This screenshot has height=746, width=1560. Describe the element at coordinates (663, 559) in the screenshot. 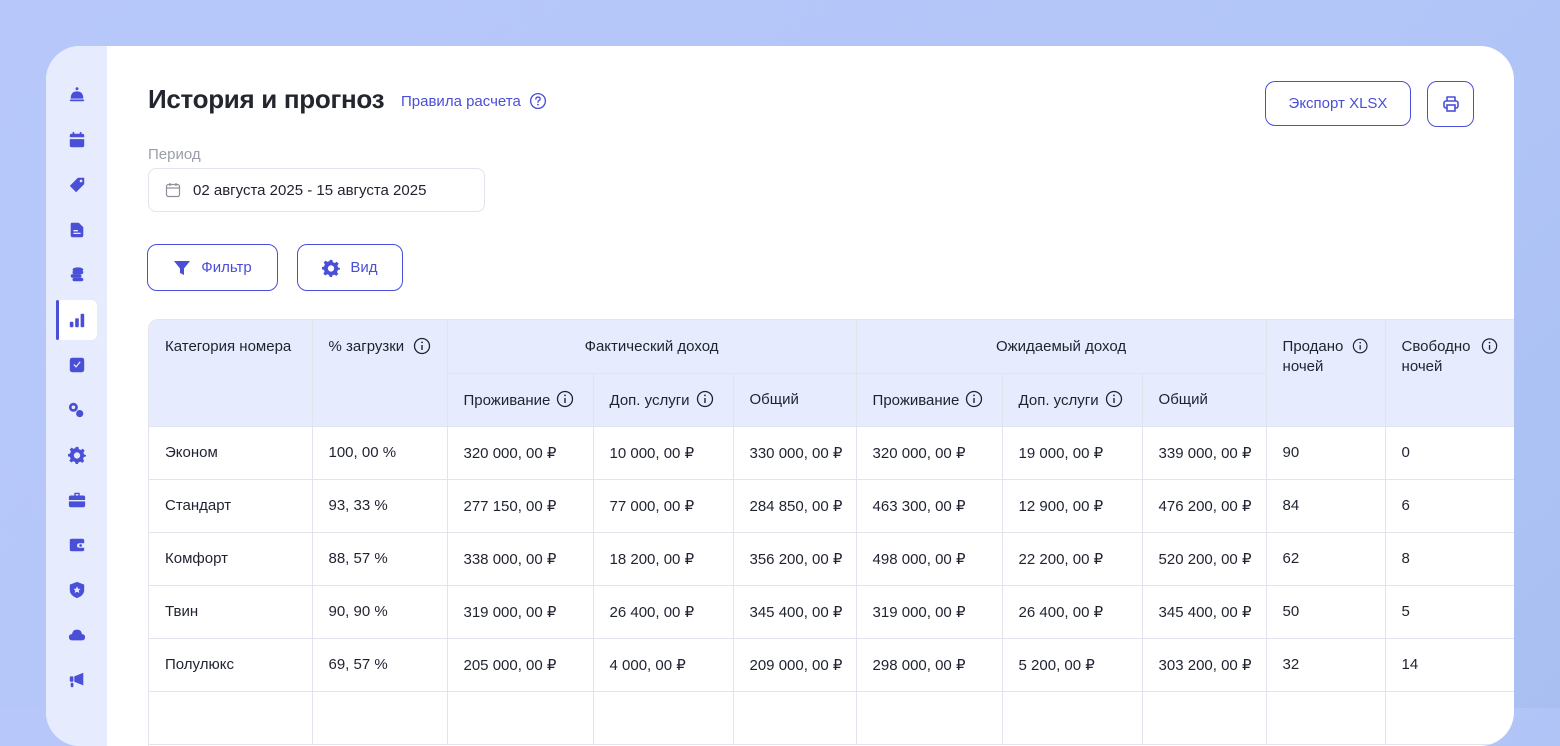

I see `cell-actual-extra: 18 200, 00 ₽` at that location.